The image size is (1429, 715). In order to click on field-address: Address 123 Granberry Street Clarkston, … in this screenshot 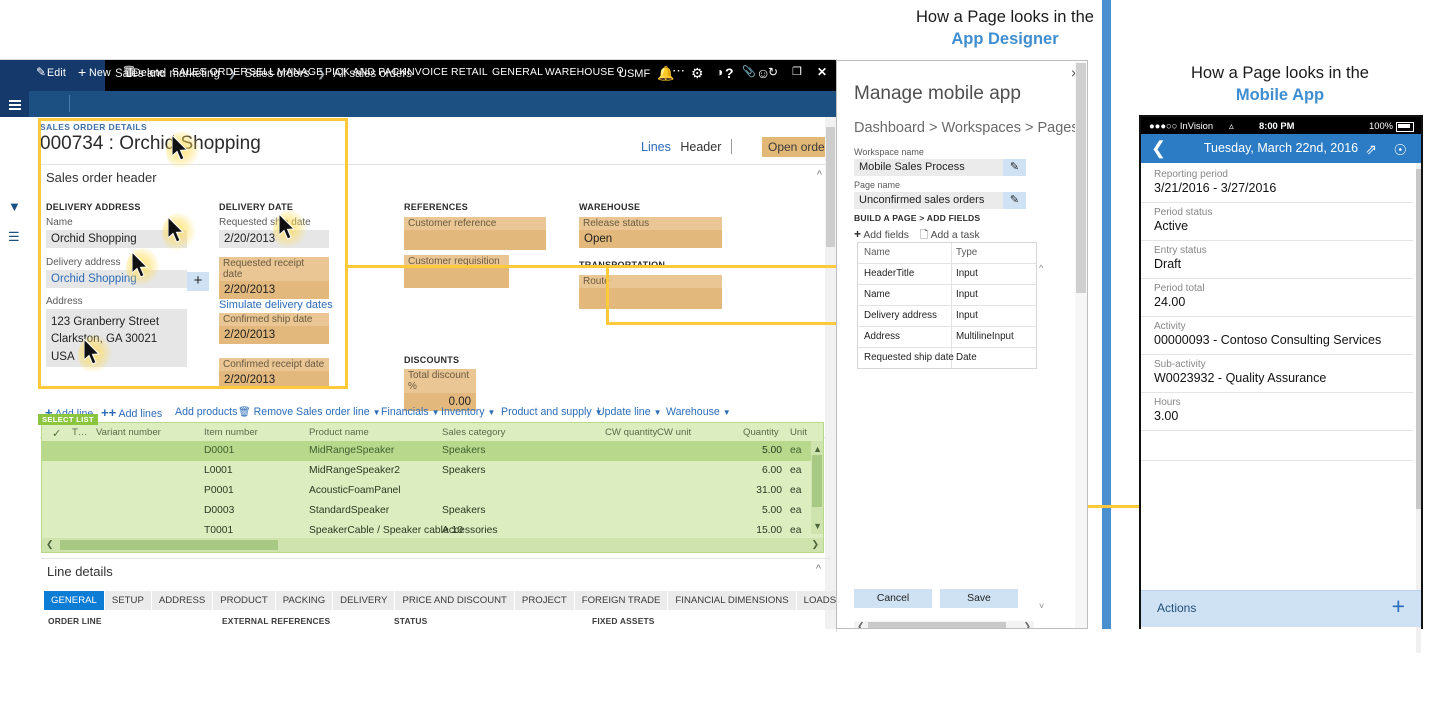, I will do `click(116, 331)`.